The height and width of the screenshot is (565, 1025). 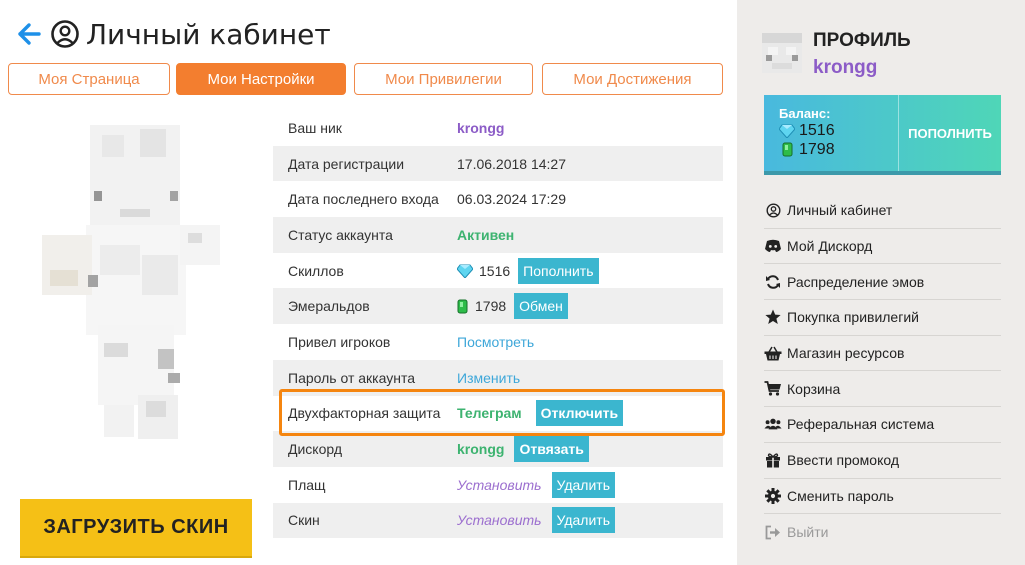 What do you see at coordinates (481, 449) in the screenshot?
I see `discord-value: krongg` at bounding box center [481, 449].